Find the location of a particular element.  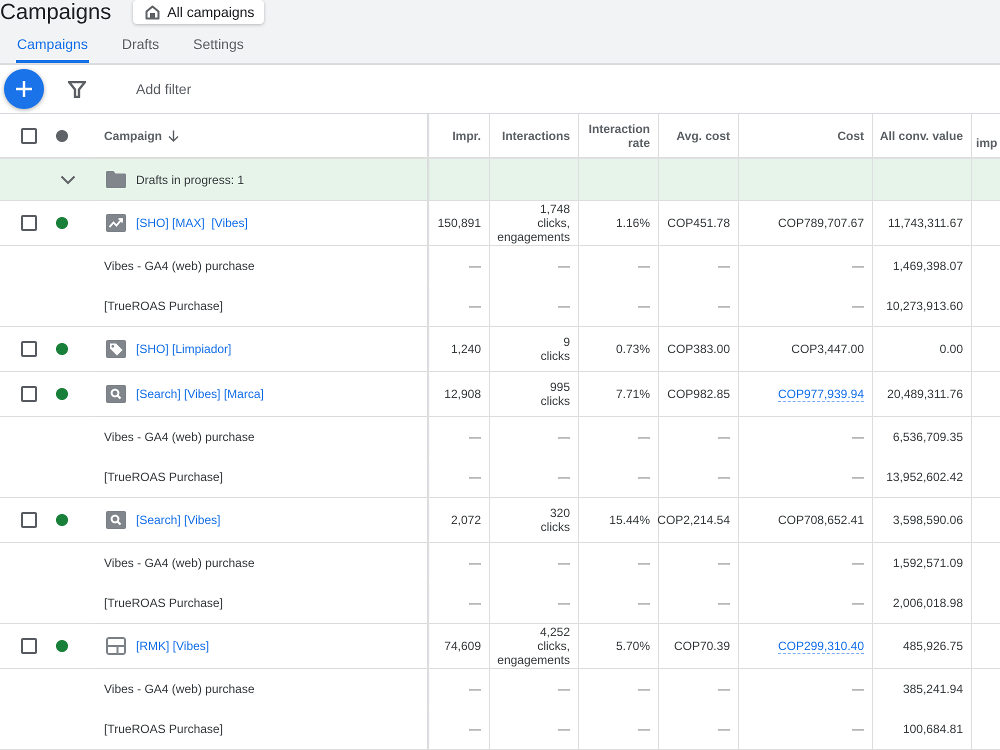

avg-cost-value: COP451.78 is located at coordinates (698, 223).